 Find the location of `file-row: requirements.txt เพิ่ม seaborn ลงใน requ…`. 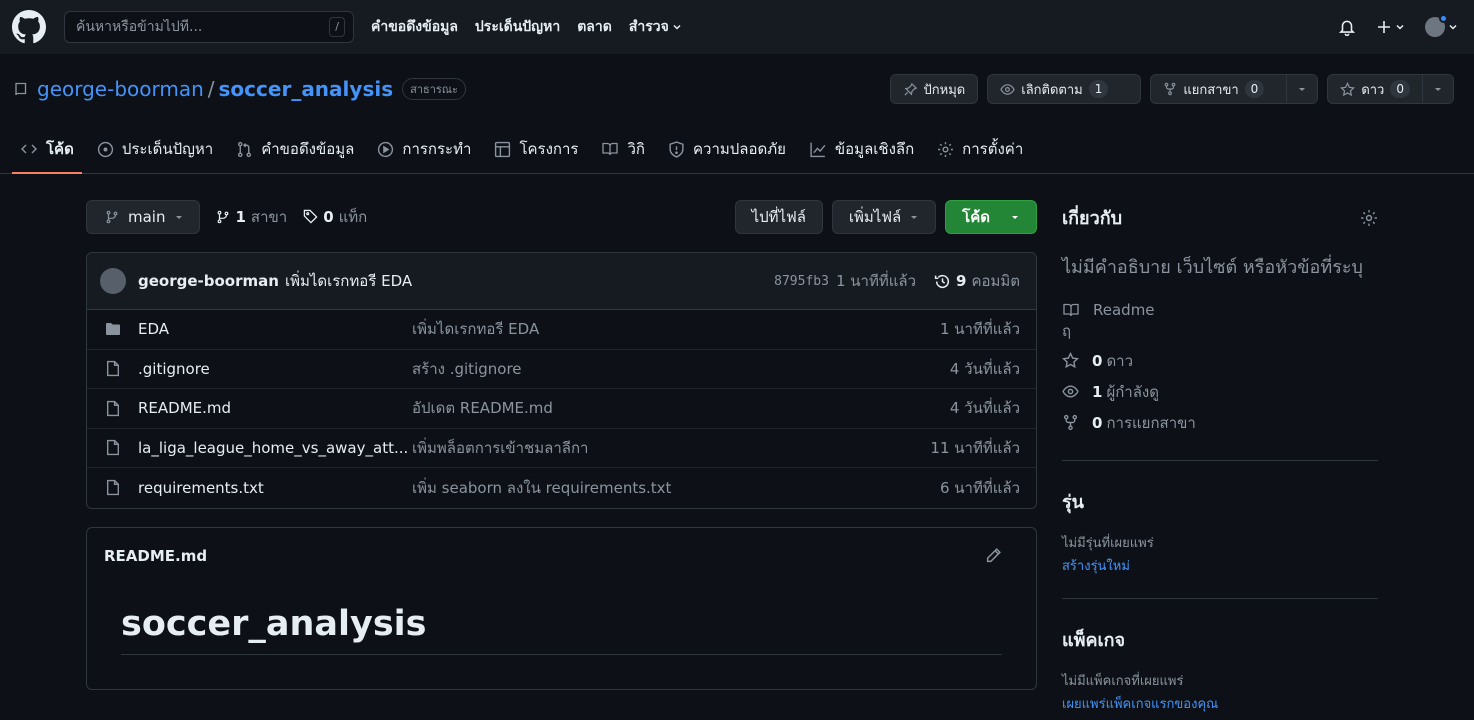

file-row: requirements.txt เพิ่ม seaborn ลงใน requ… is located at coordinates (561, 488).